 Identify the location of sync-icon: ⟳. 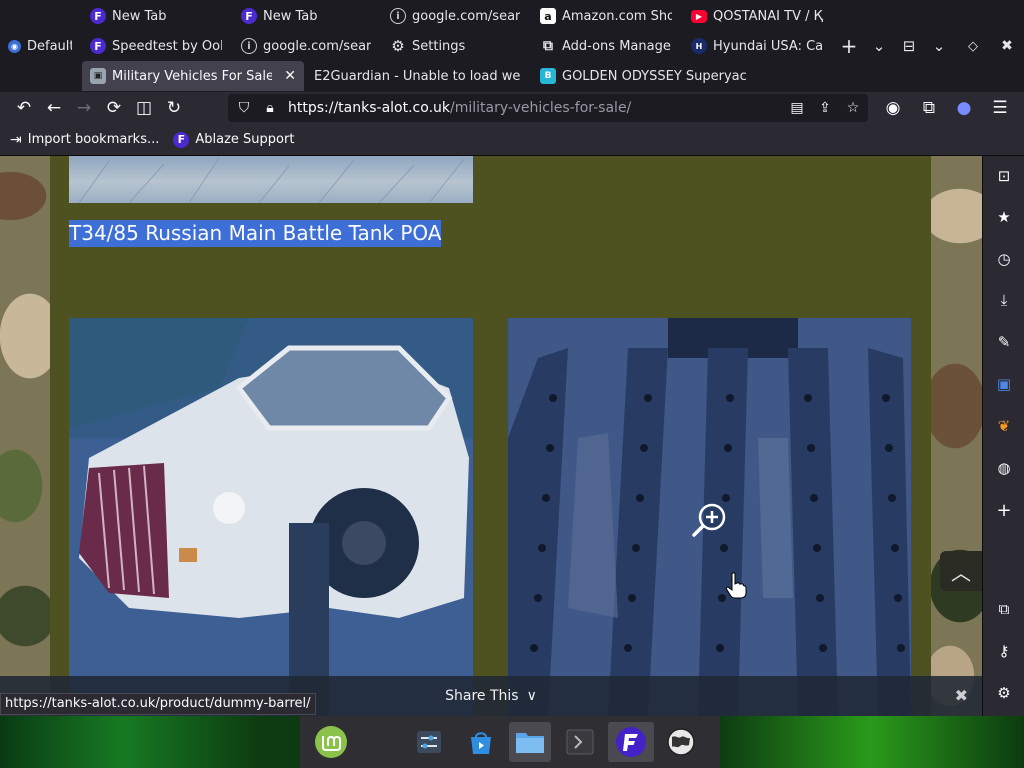
(114, 108).